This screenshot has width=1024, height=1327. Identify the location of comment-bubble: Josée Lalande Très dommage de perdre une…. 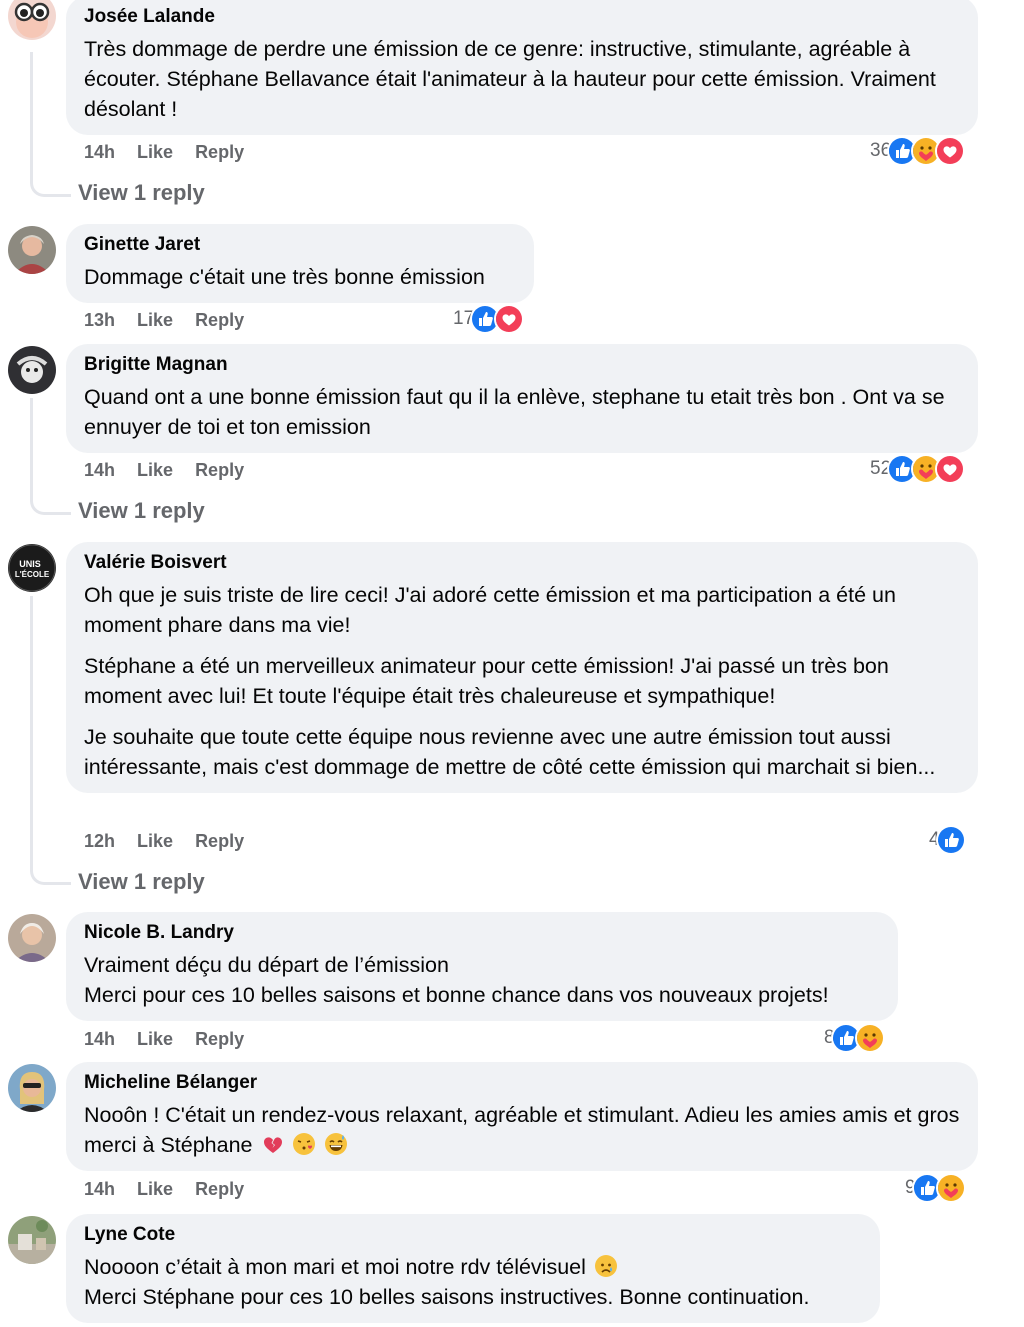
(522, 67).